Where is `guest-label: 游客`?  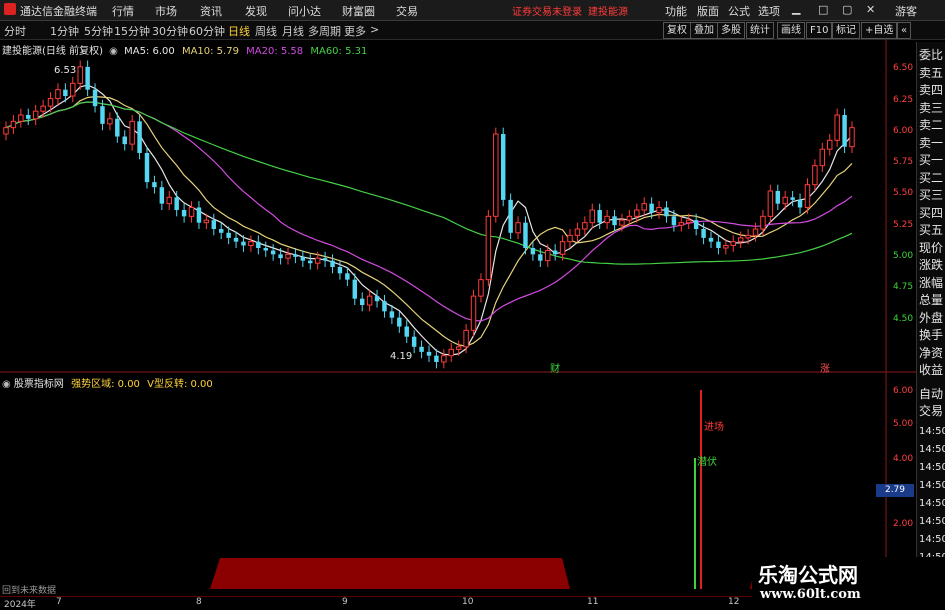 guest-label: 游客 is located at coordinates (906, 11).